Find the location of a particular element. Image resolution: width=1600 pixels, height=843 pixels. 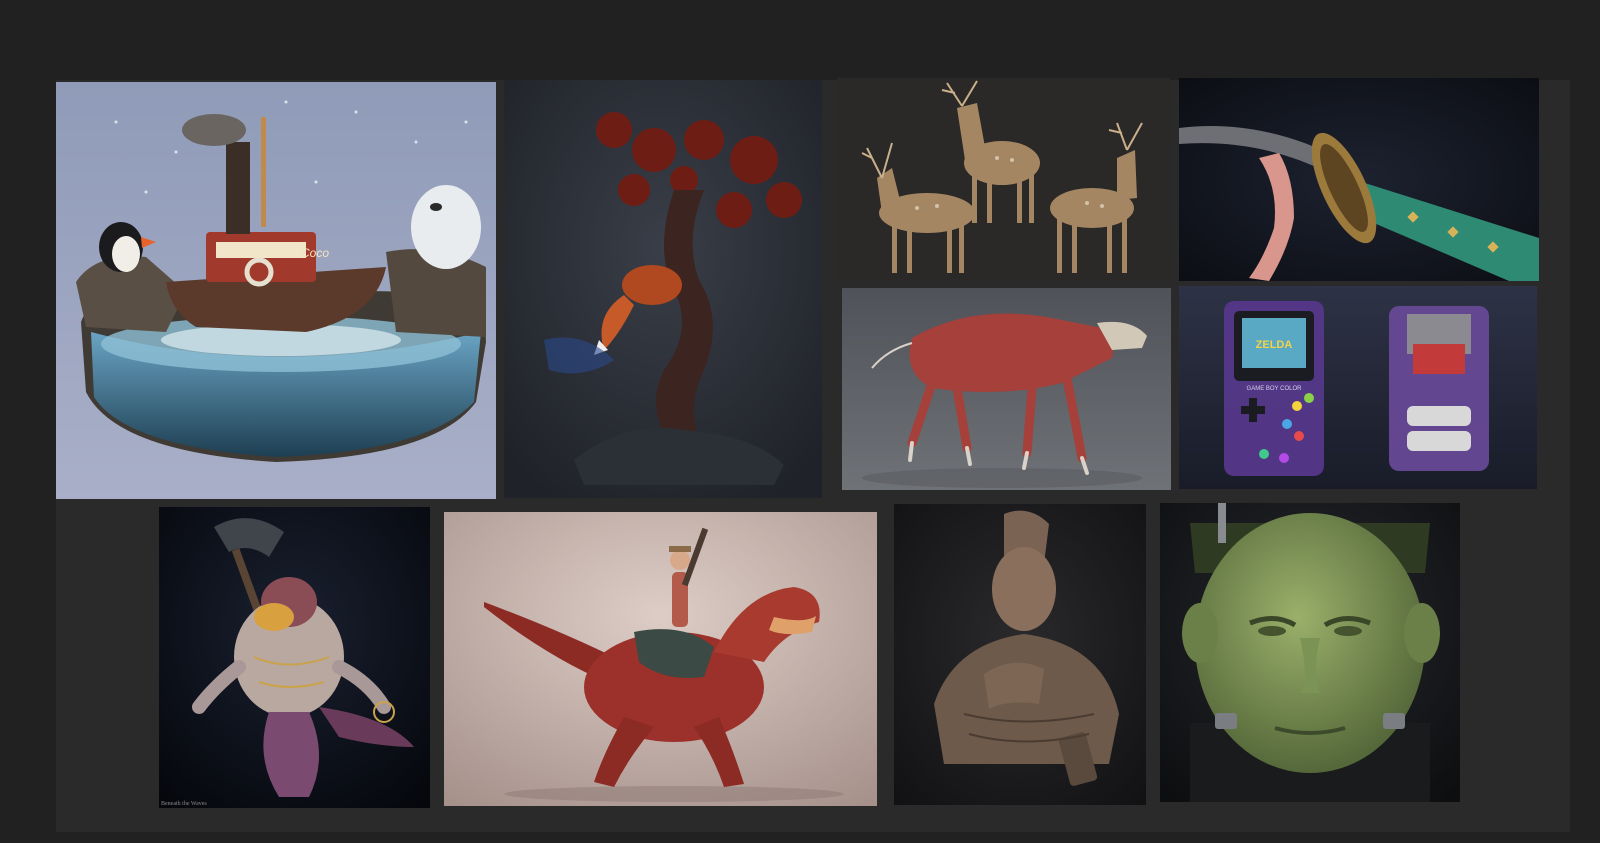

fox-tree-icon is located at coordinates (663, 289).